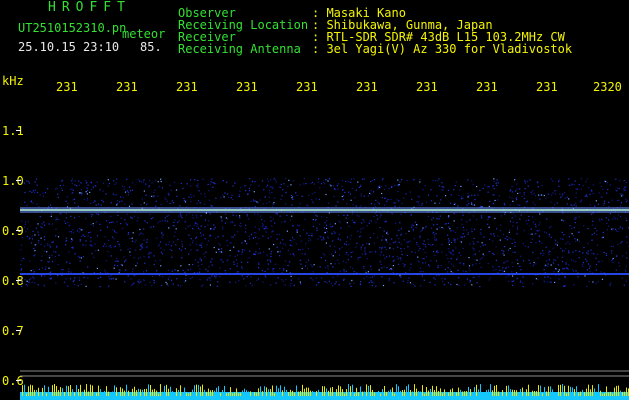 The height and width of the screenshot is (400, 629). Describe the element at coordinates (324, 392) in the screenshot. I see `signal-level-bar` at that location.